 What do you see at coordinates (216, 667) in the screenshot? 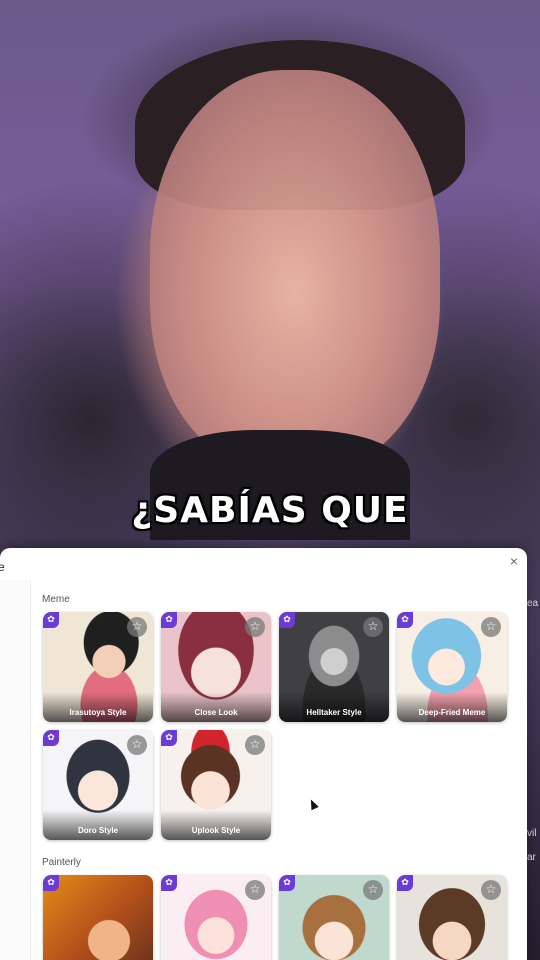
I see `style-card-close-look: ✿ ☆ Close Look` at bounding box center [216, 667].